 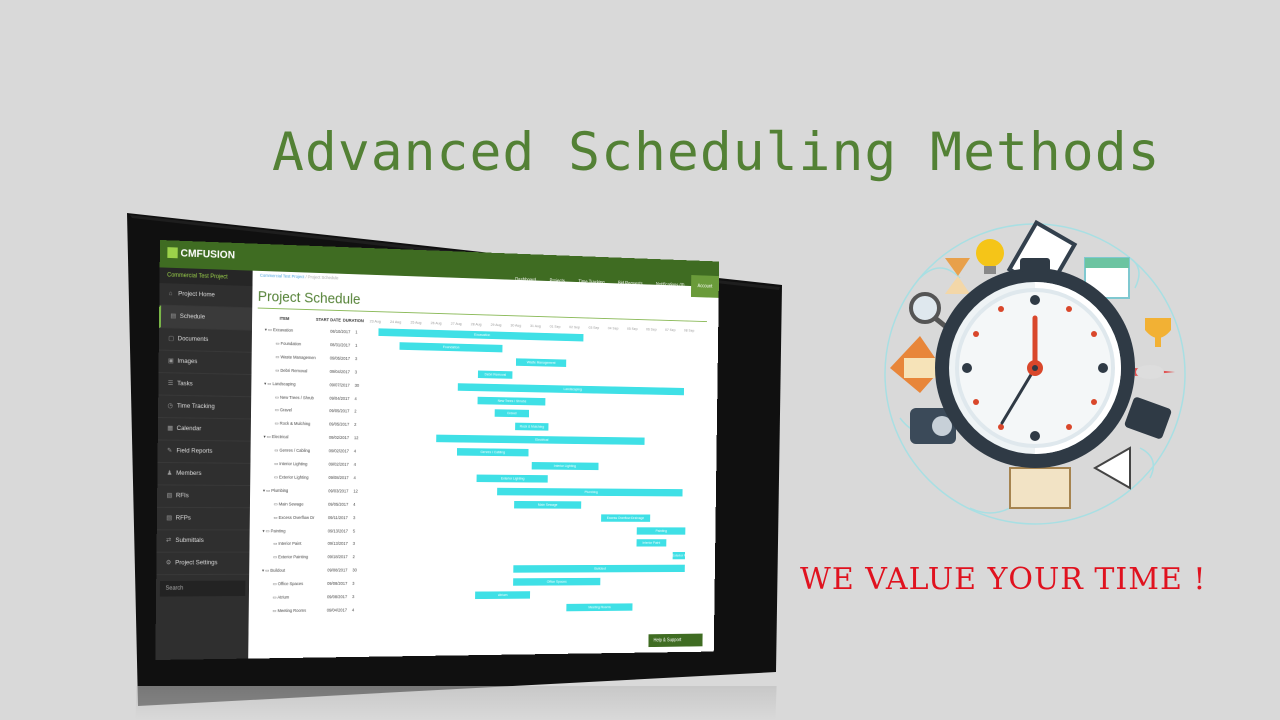 What do you see at coordinates (451, 347) in the screenshot?
I see `gantt-bar: Foundation` at bounding box center [451, 347].